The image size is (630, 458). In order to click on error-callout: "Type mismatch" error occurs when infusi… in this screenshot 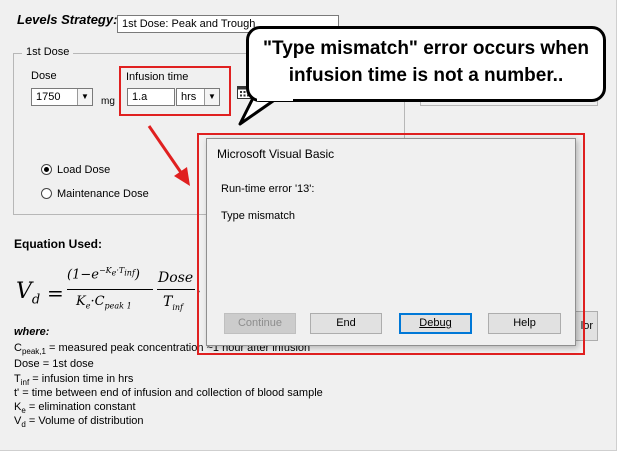, I will do `click(426, 64)`.